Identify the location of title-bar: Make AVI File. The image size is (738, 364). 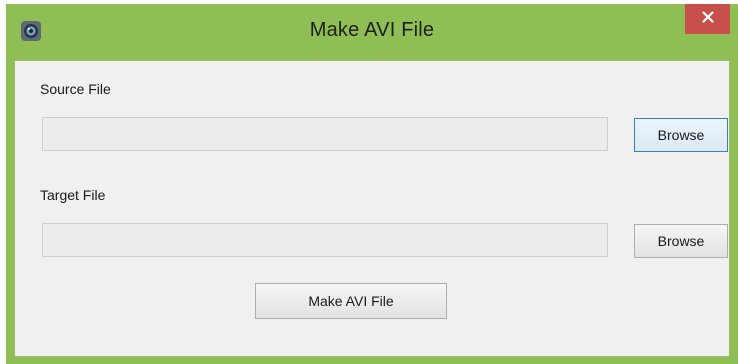
(372, 31).